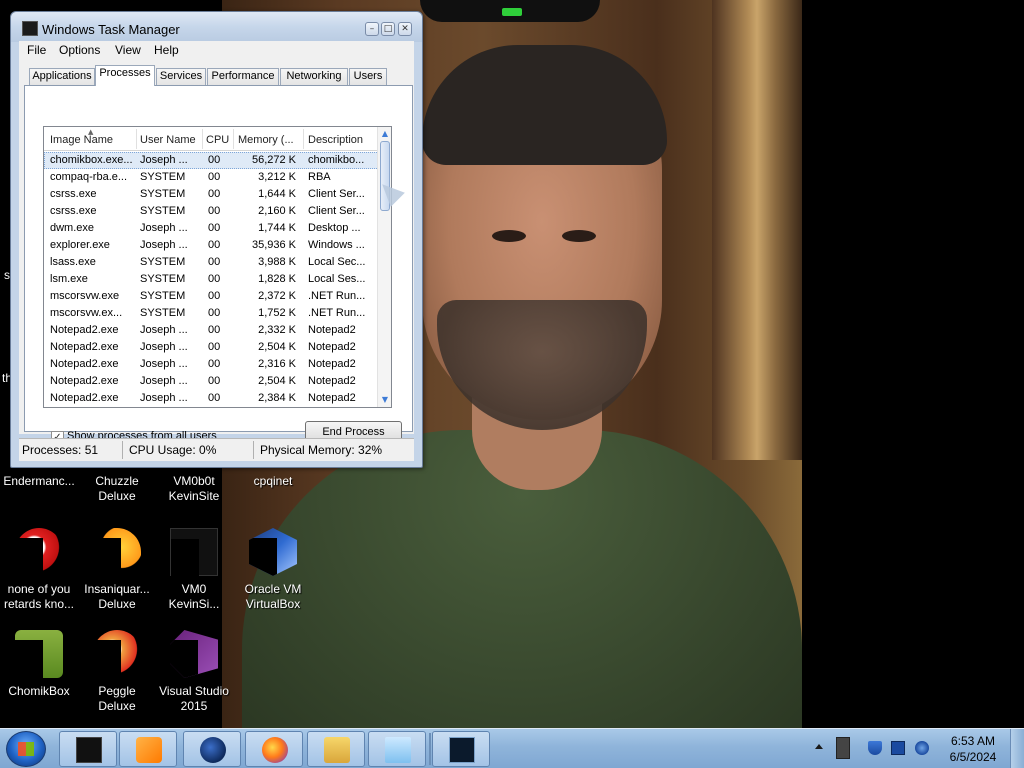 The height and width of the screenshot is (768, 1024). Describe the element at coordinates (277, 364) in the screenshot. I see `process-memory: 2,316 K` at that location.